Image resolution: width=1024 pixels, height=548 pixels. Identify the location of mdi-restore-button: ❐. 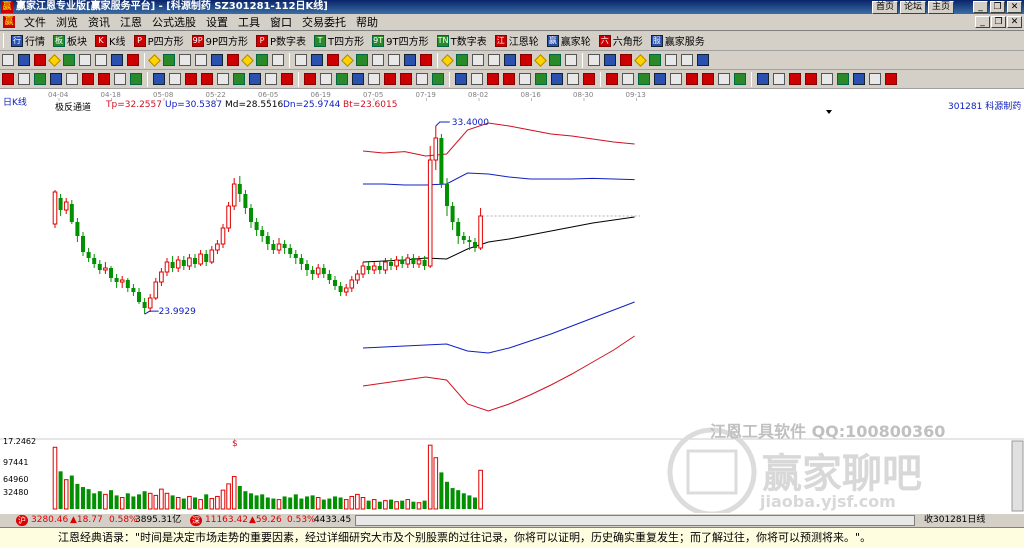
(998, 22).